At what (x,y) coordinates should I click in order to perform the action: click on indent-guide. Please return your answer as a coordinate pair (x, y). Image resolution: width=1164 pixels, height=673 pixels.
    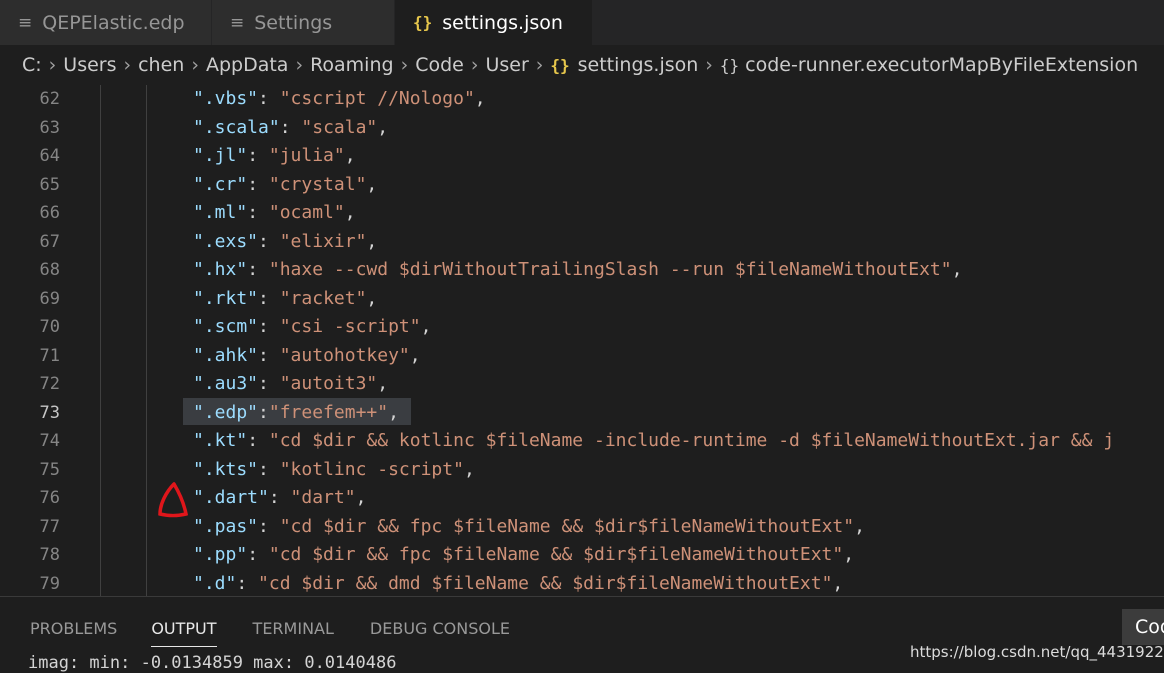
    Looking at the image, I should click on (100, 340).